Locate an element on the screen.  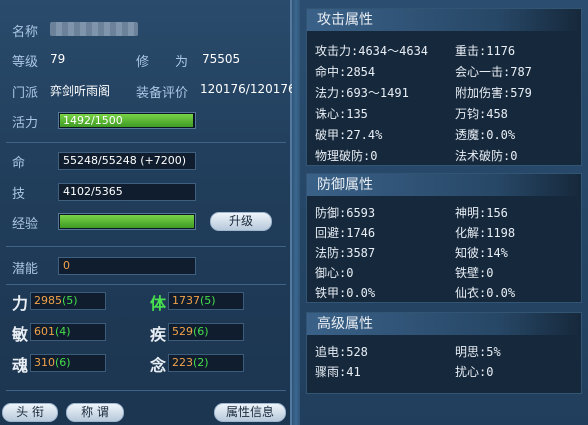
attack-stat: 透魔:0.0% is located at coordinates (485, 135).